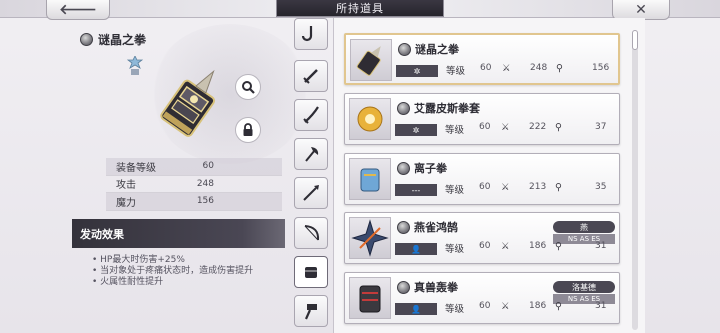 This screenshot has width=720, height=333. I want to click on tab-hammer, so click(311, 311).